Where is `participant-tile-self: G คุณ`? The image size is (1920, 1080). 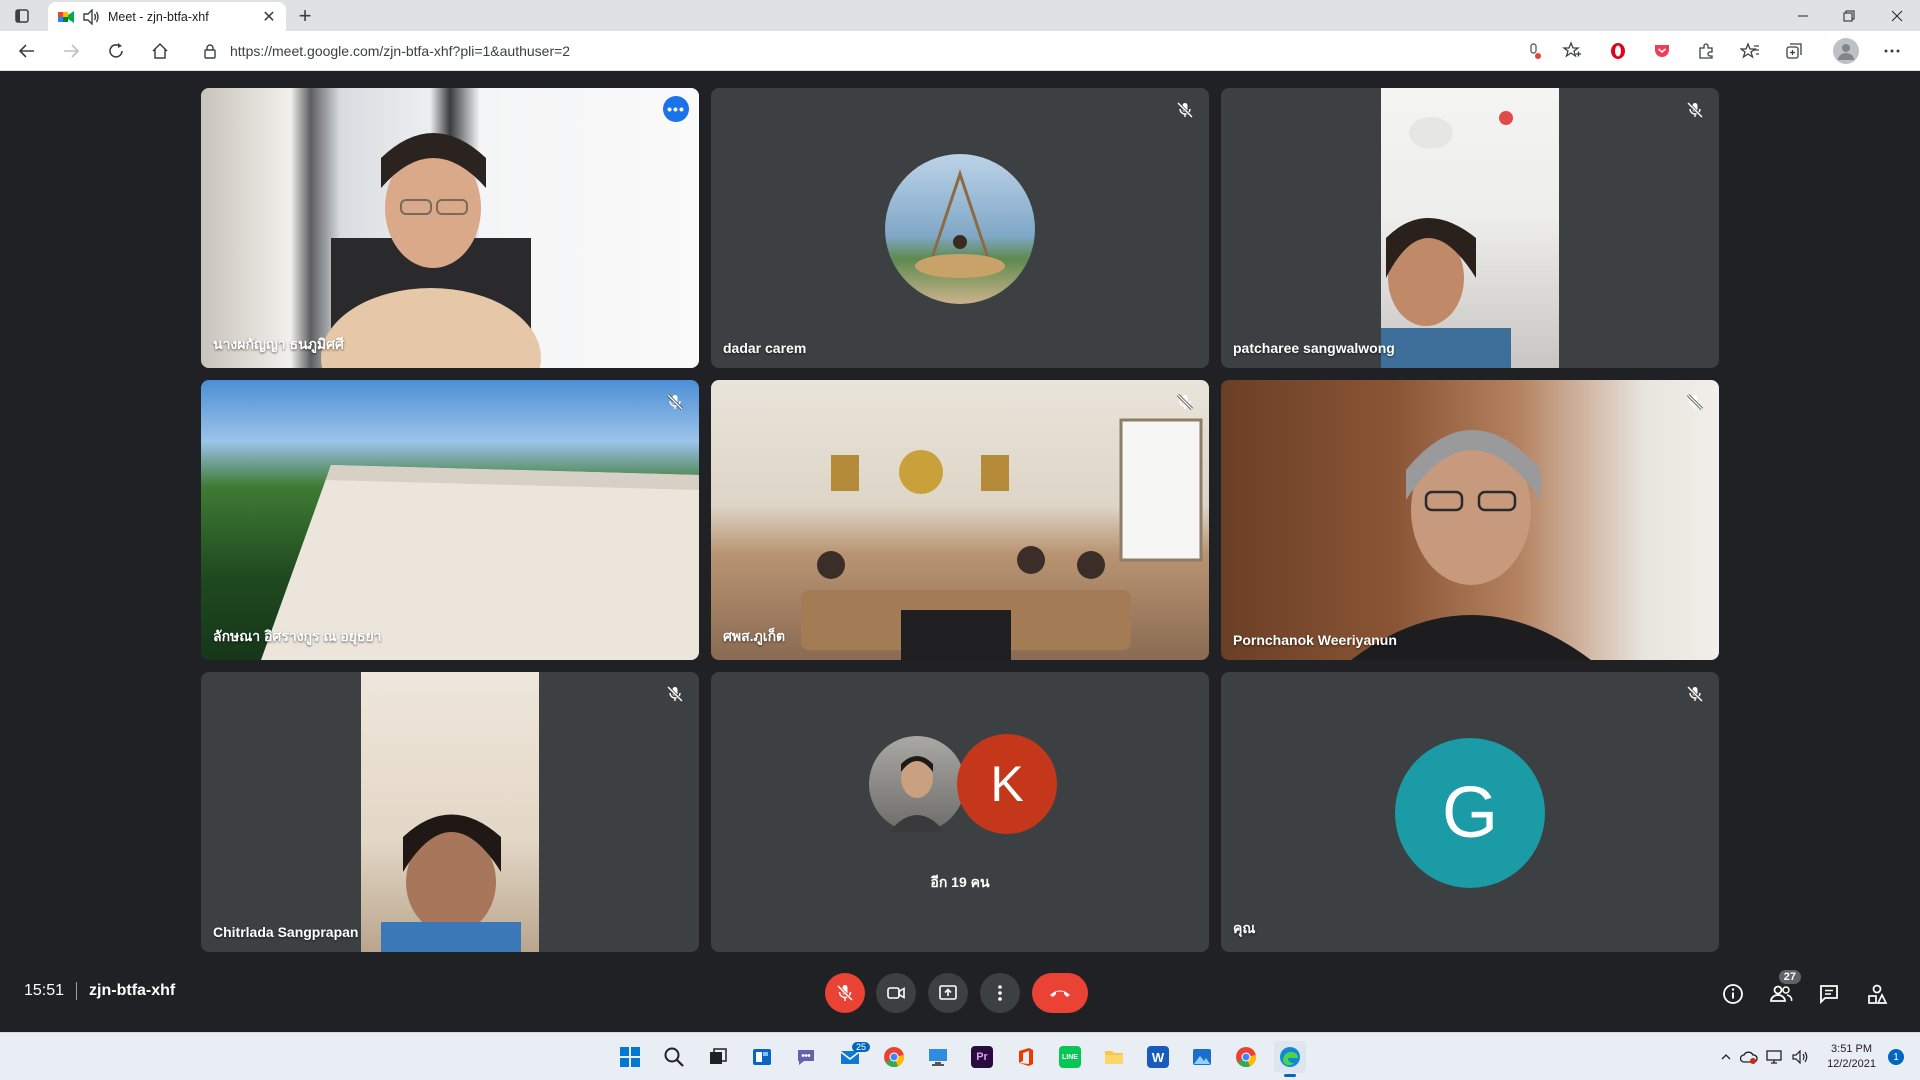
participant-tile-self: G คุณ is located at coordinates (1470, 812).